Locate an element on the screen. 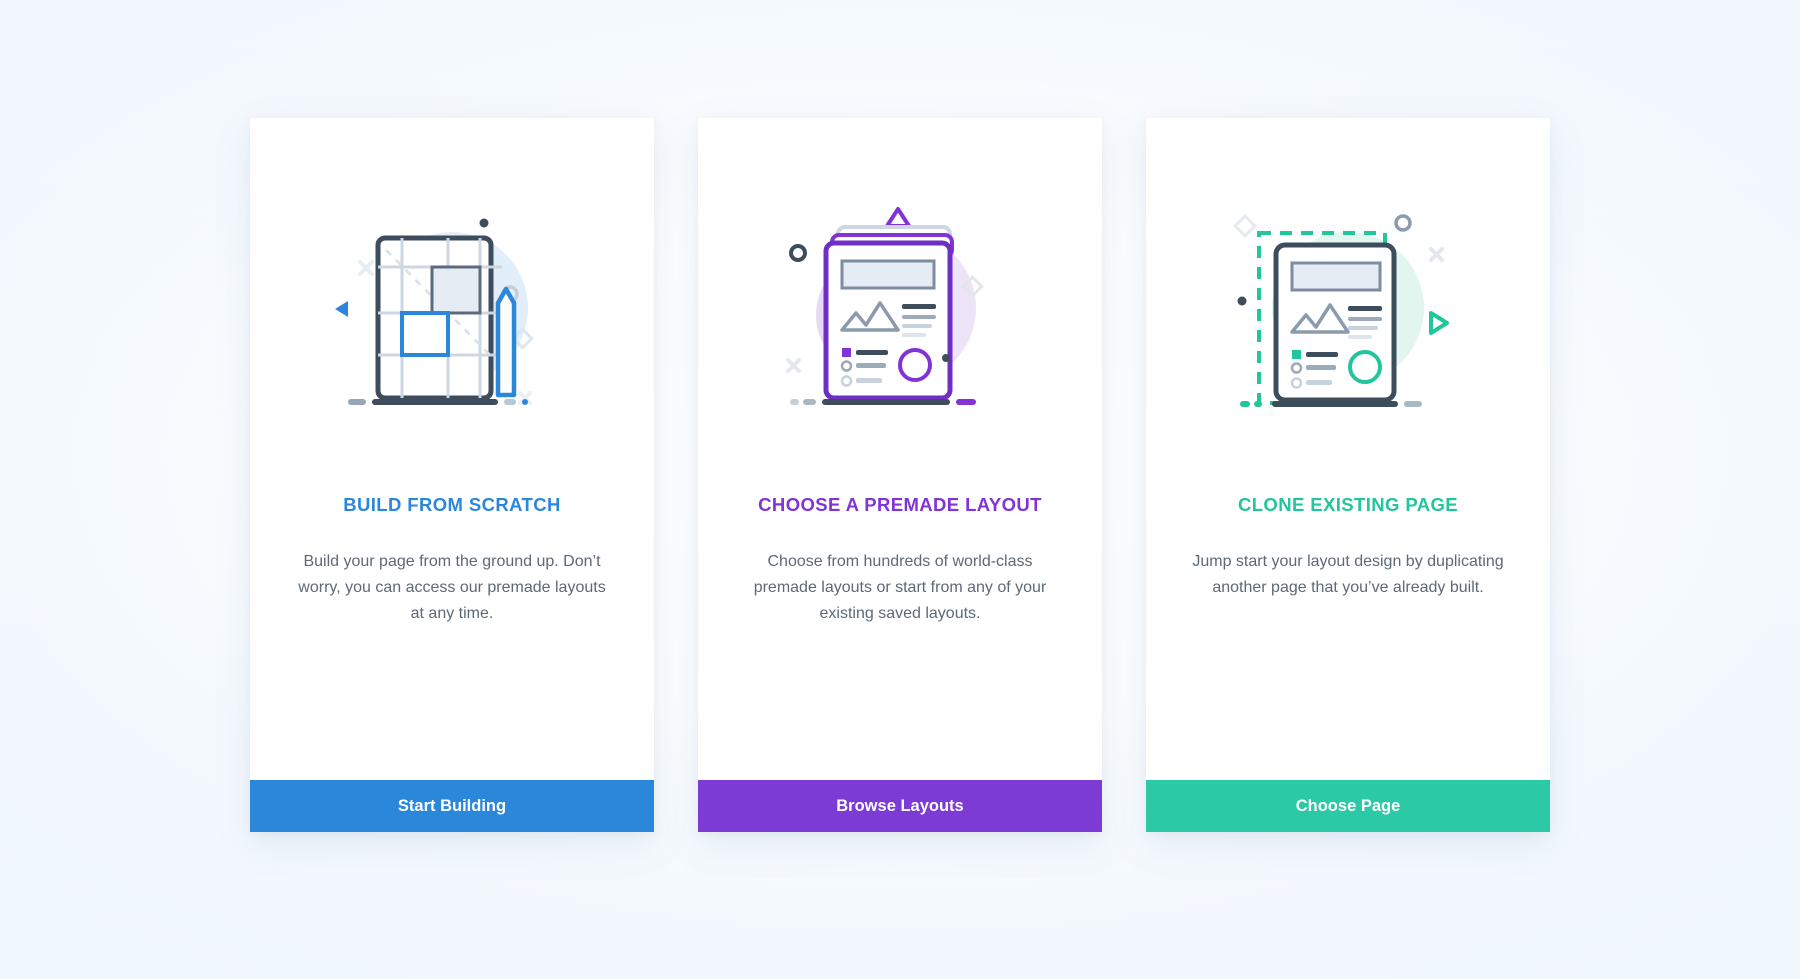 Image resolution: width=1800 pixels, height=979 pixels. start-building-button: Start Building is located at coordinates (452, 806).